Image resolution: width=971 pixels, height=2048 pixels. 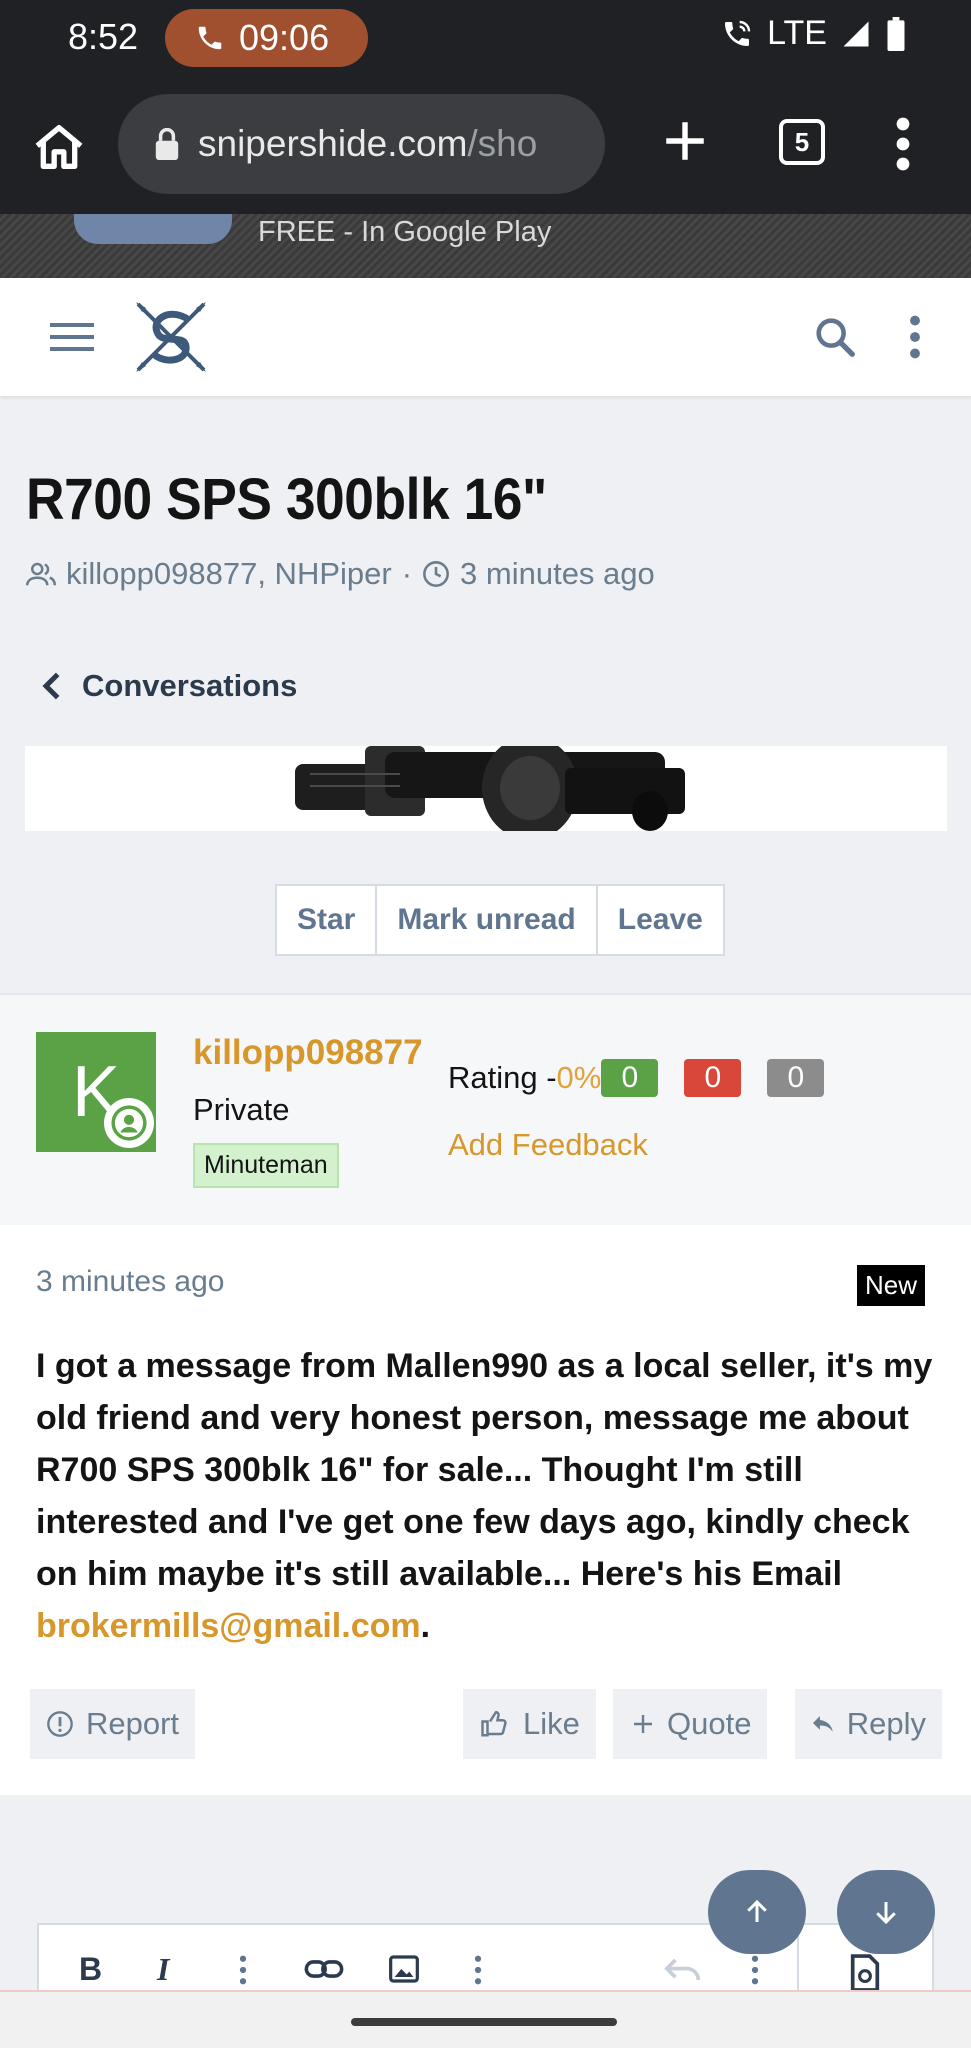 What do you see at coordinates (308, 1053) in the screenshot?
I see `username: killopp098877` at bounding box center [308, 1053].